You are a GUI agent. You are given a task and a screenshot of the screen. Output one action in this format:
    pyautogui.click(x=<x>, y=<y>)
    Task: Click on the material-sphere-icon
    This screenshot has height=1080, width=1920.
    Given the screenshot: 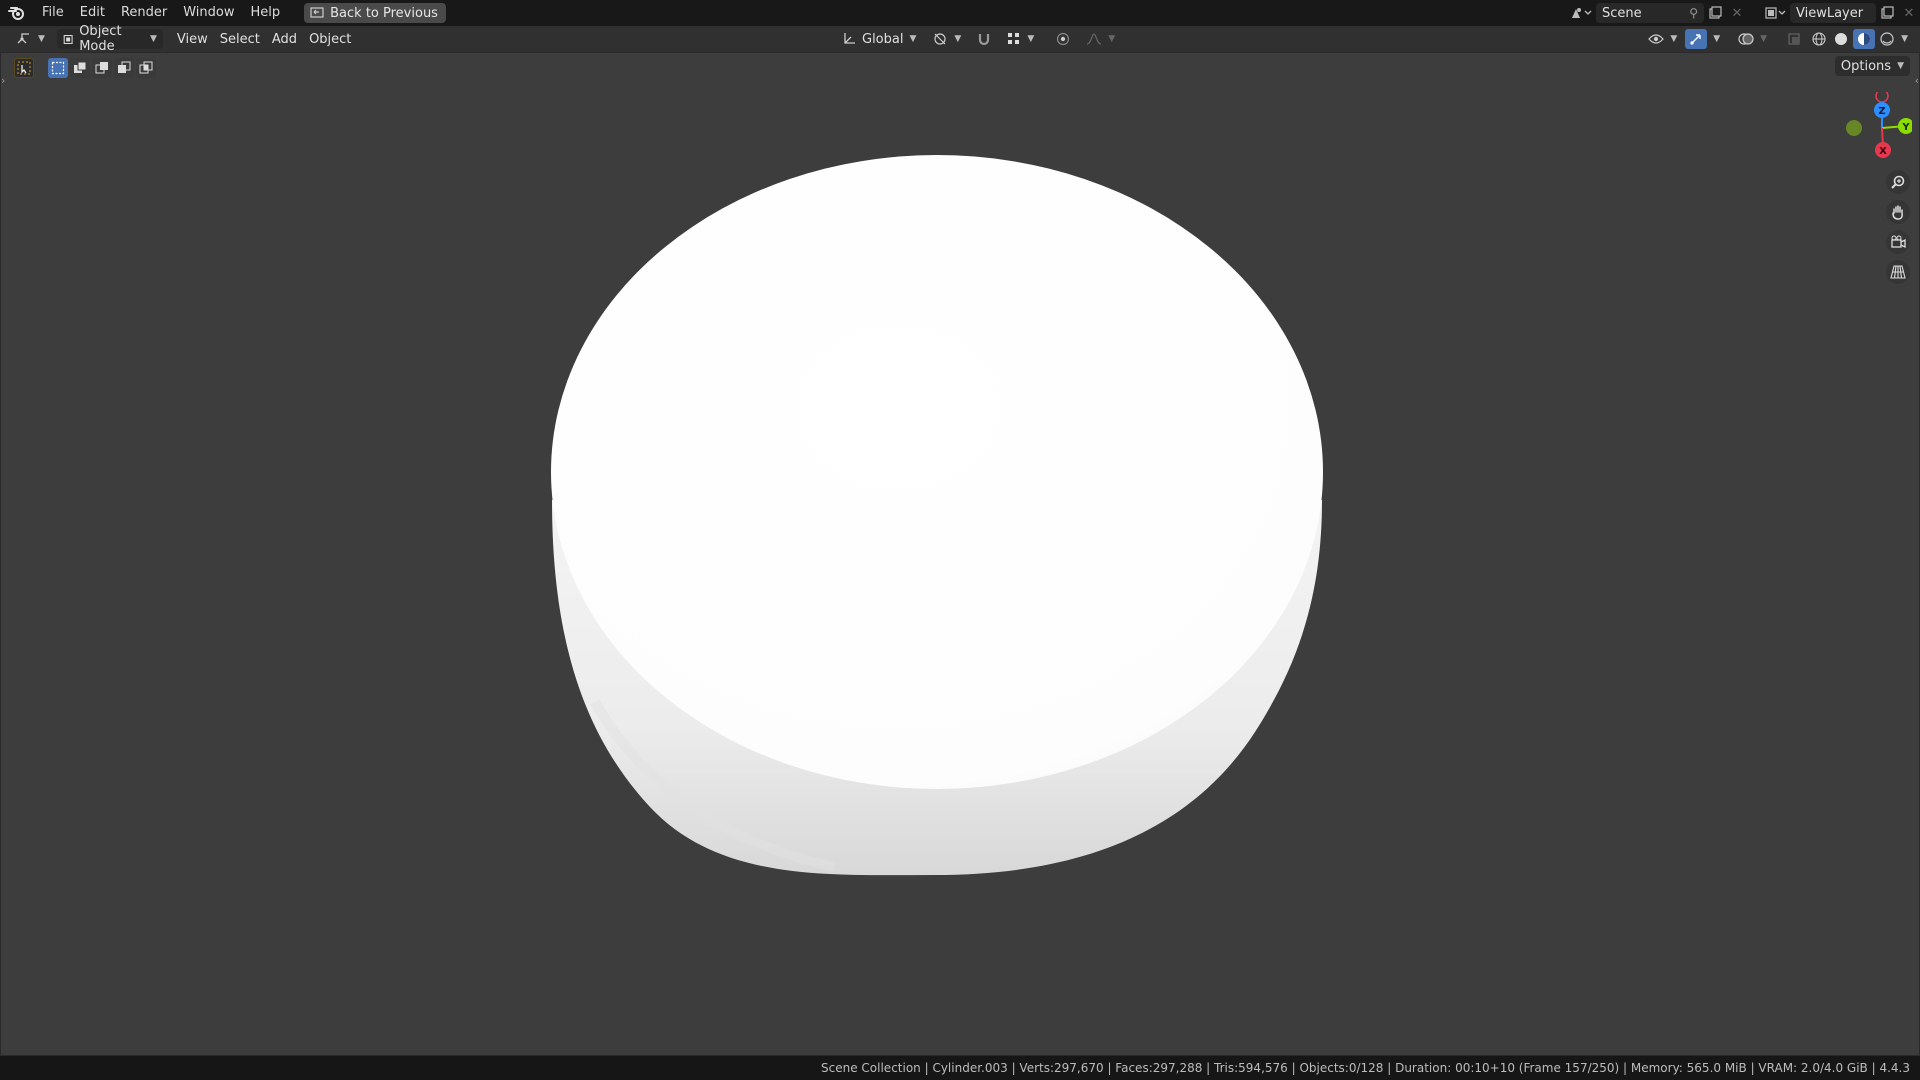 What is the action you would take?
    pyautogui.click(x=1864, y=39)
    